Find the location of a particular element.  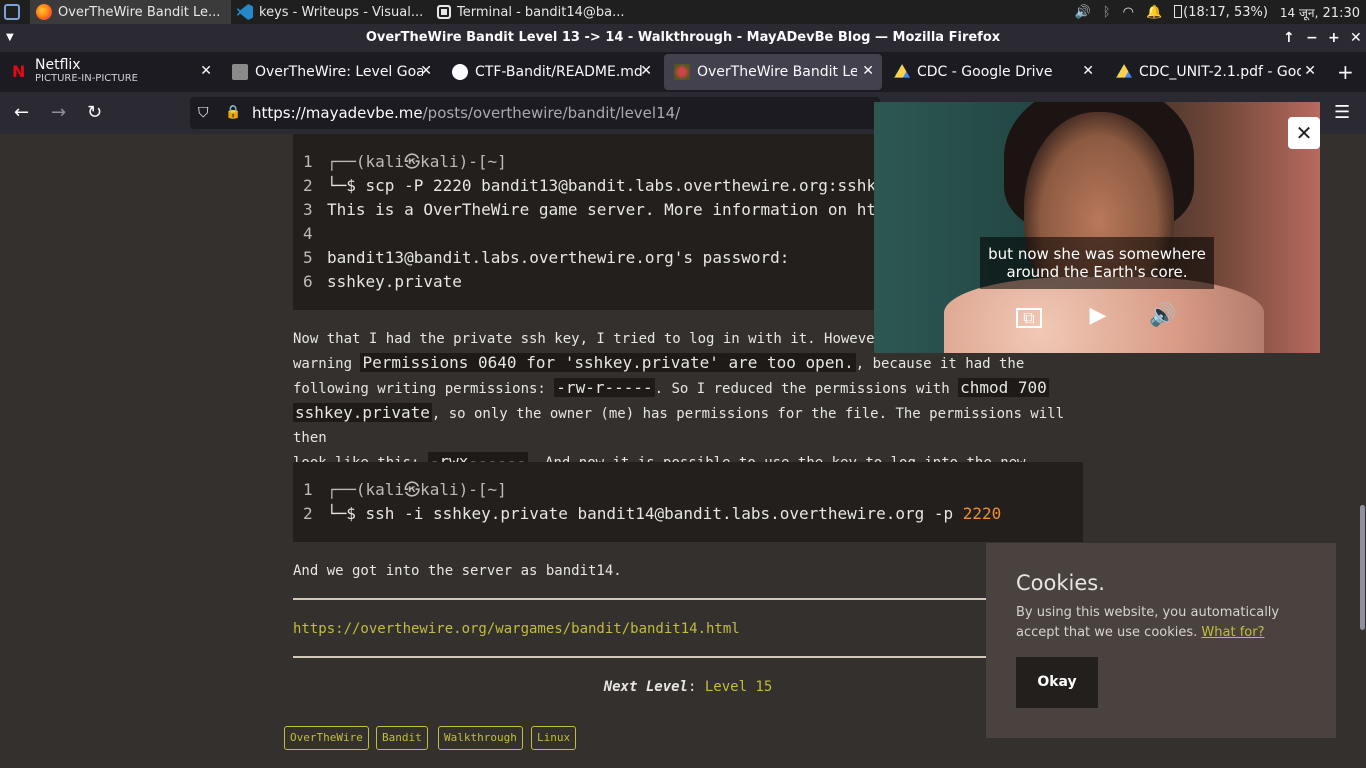

tag-overthewire: OverTheWire is located at coordinates (326, 738).